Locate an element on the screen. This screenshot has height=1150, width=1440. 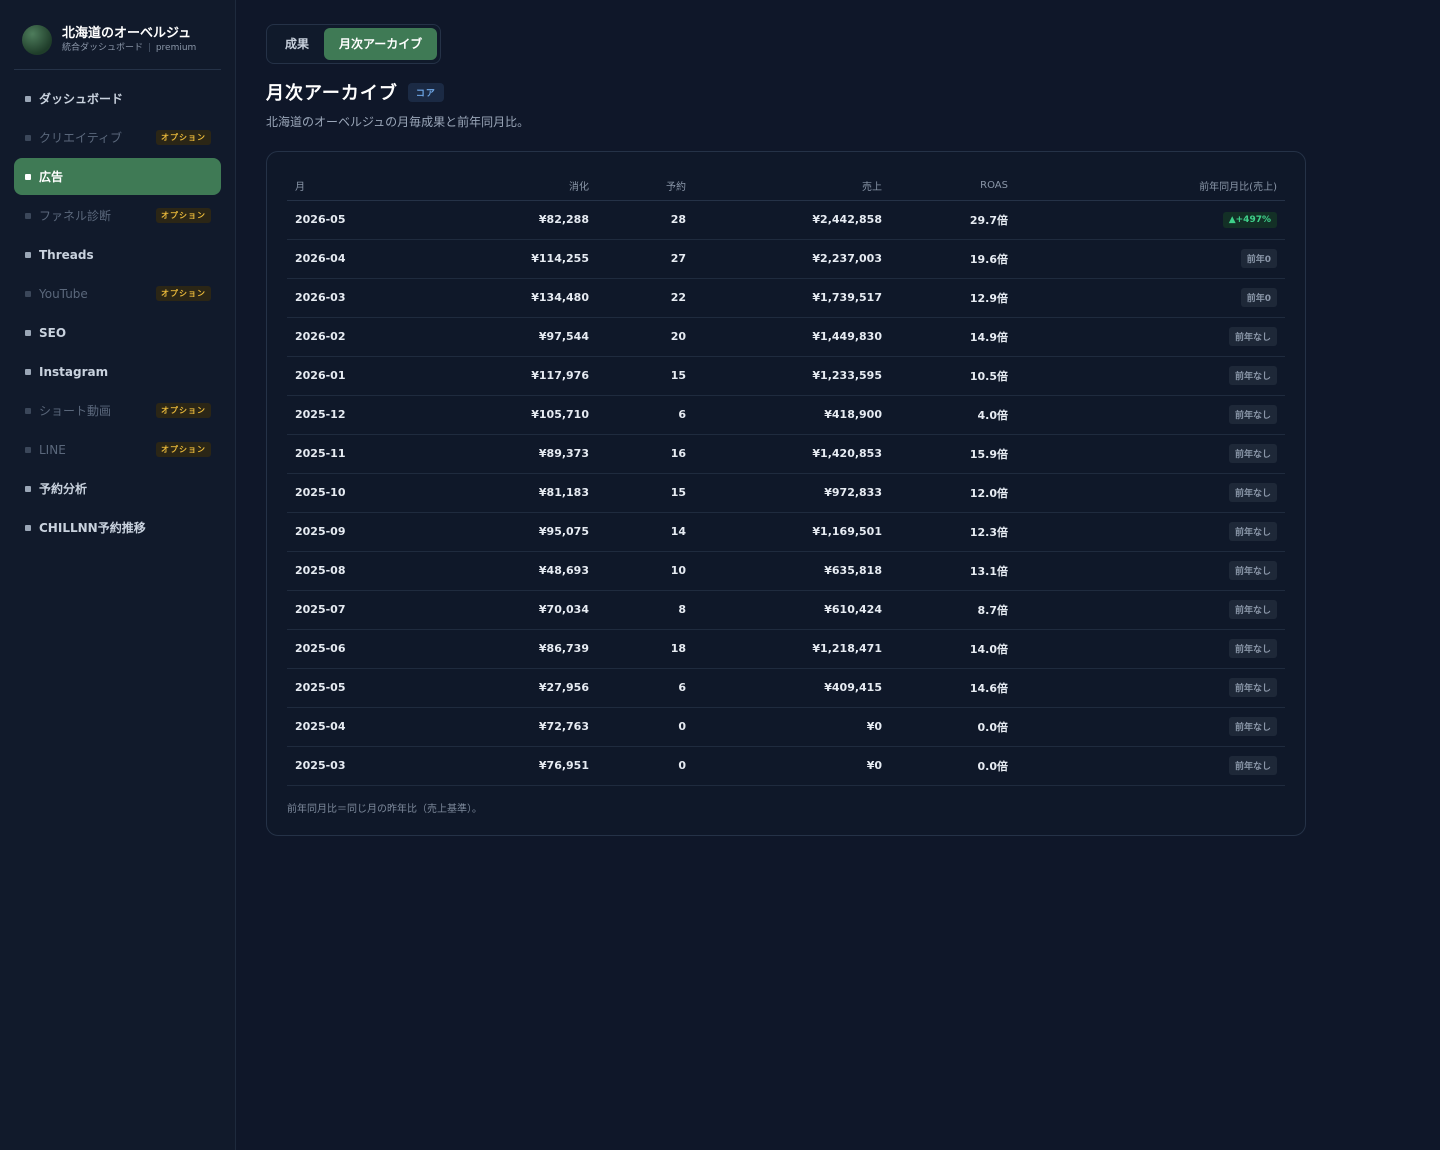
column-header: 消化 is located at coordinates (517, 186).